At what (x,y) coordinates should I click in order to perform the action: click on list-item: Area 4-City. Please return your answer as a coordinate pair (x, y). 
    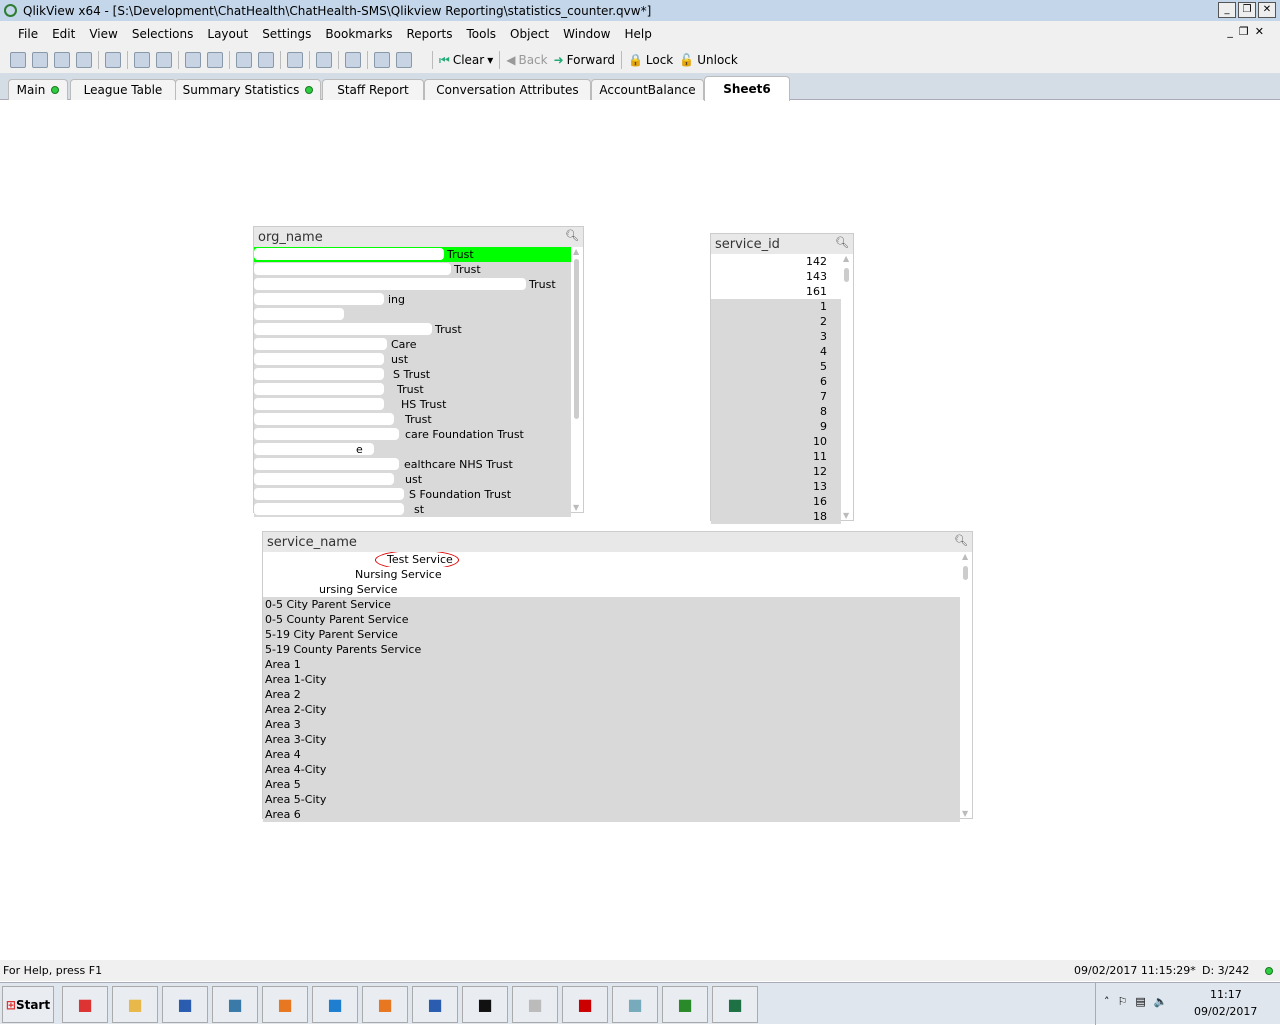
    Looking at the image, I should click on (611, 769).